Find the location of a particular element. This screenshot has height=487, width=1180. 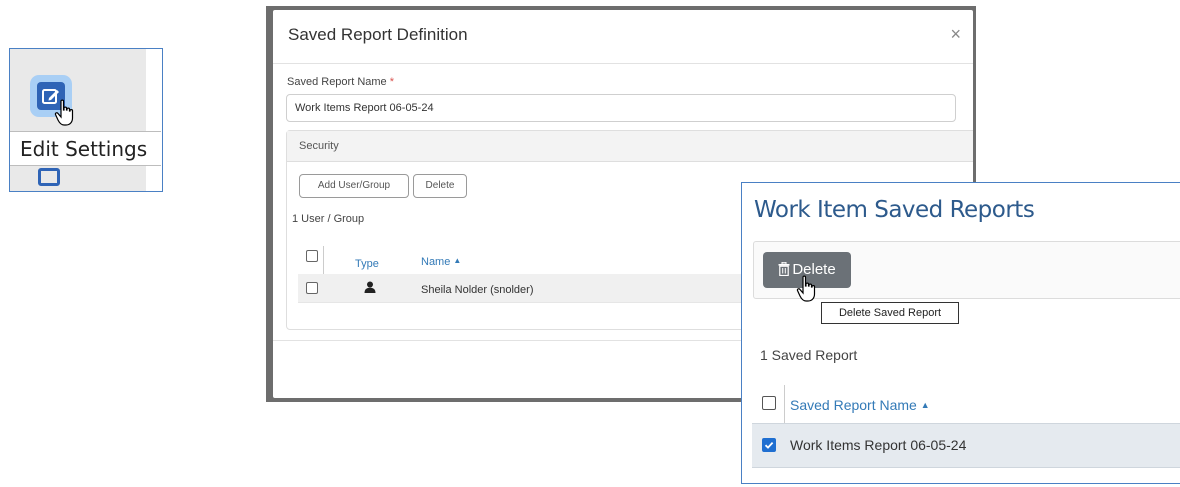

saved-report-count: 1 Saved Report is located at coordinates (809, 355).